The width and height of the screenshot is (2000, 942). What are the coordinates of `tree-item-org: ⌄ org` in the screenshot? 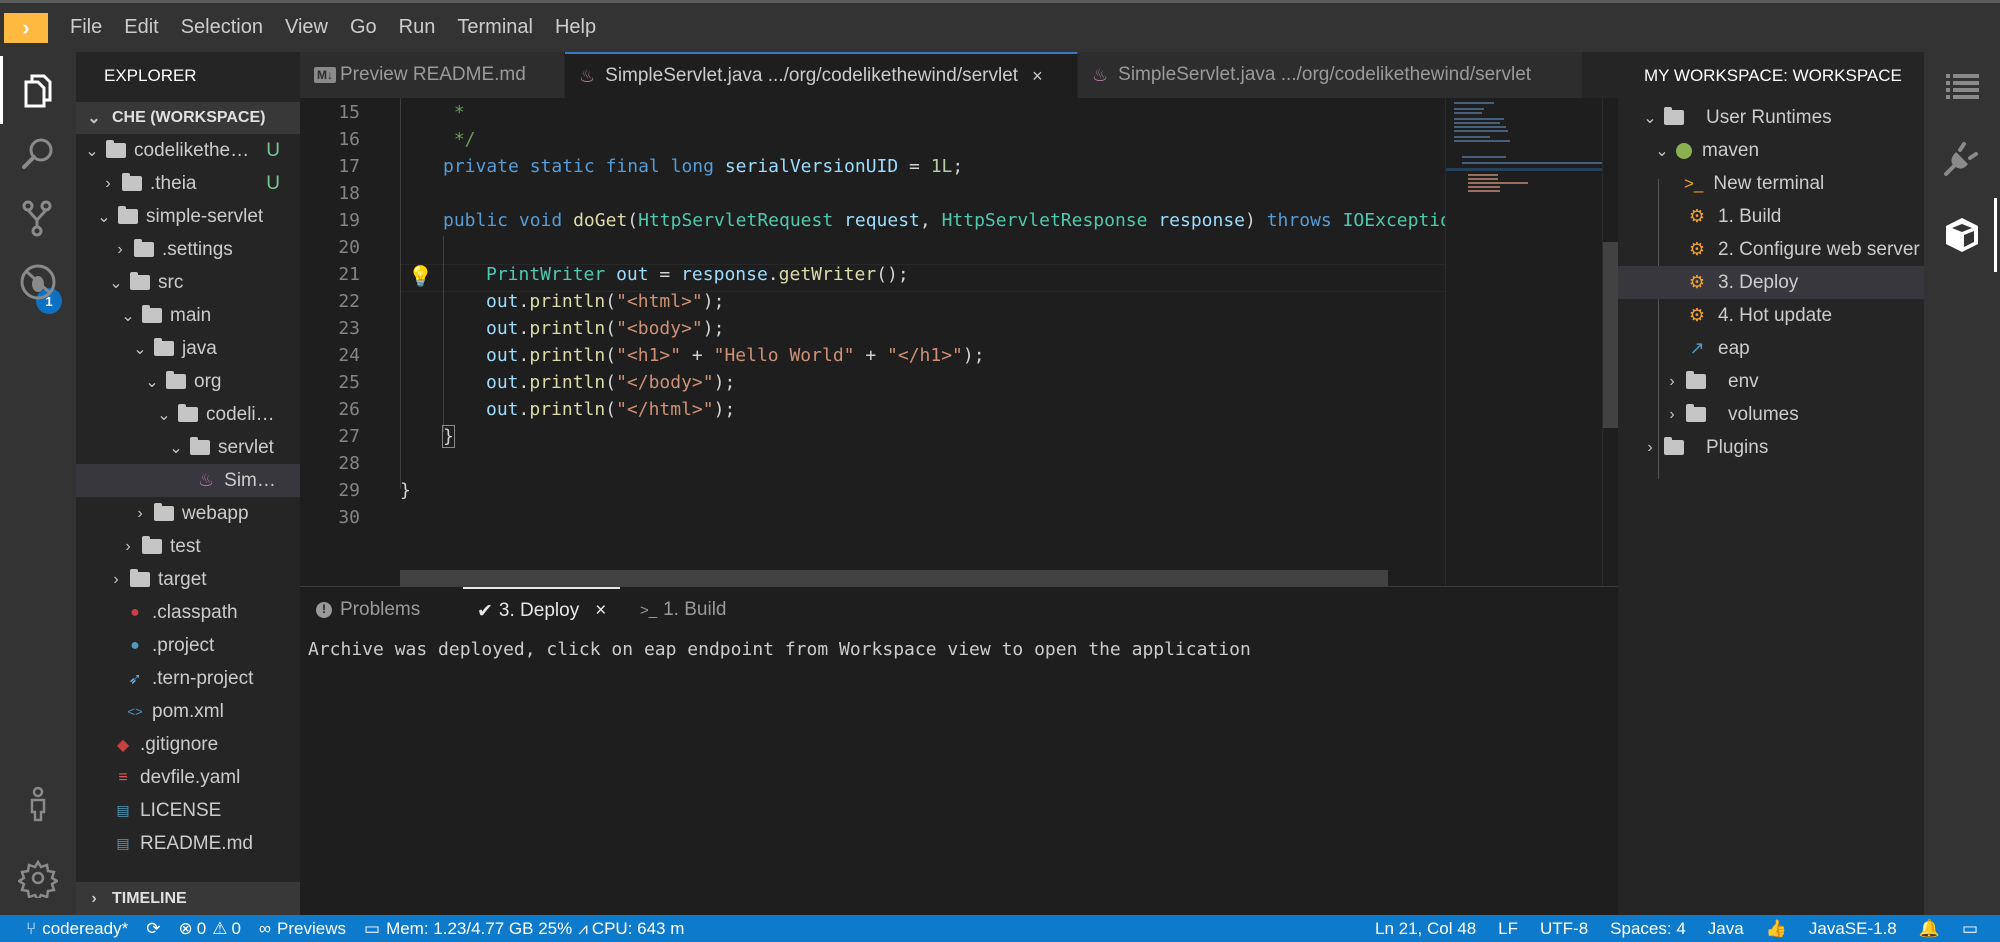 It's located at (188, 381).